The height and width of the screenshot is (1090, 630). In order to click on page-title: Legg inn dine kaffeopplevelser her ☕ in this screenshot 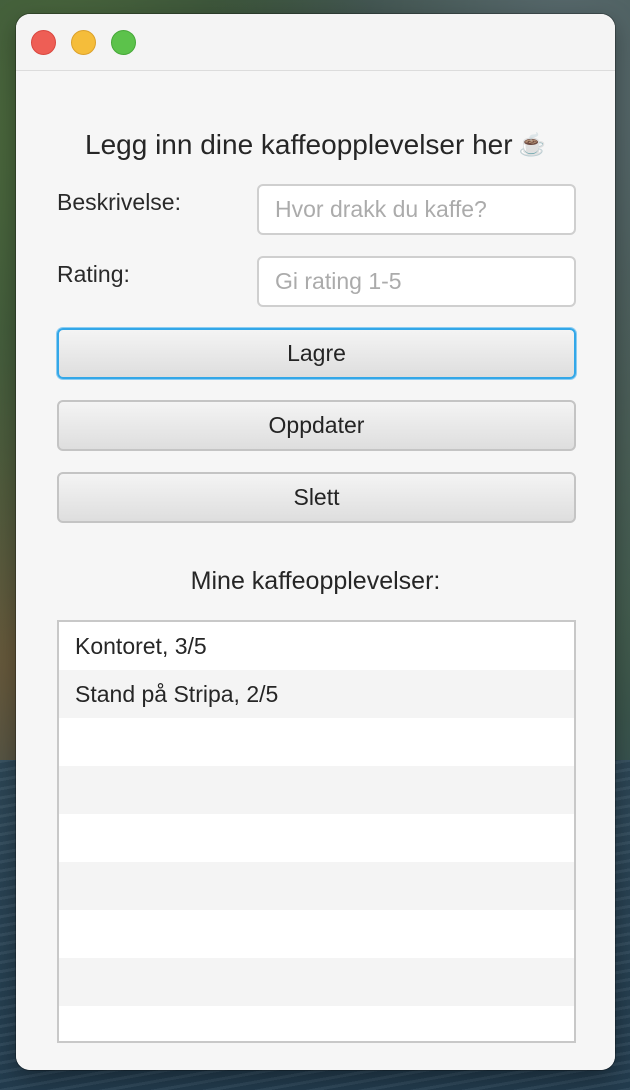, I will do `click(315, 145)`.